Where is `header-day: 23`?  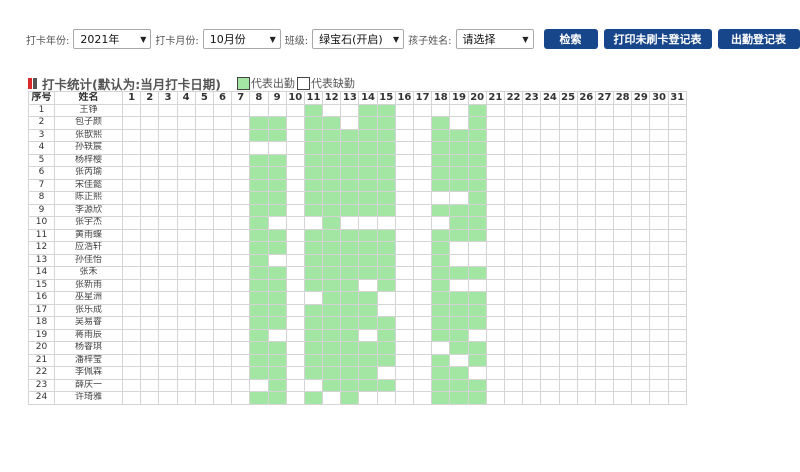
header-day: 23 is located at coordinates (532, 98).